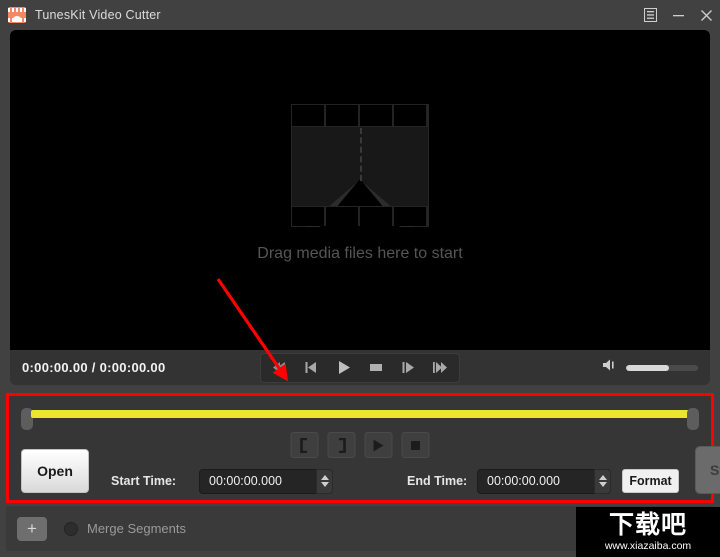  I want to click on volume-control, so click(650, 367).